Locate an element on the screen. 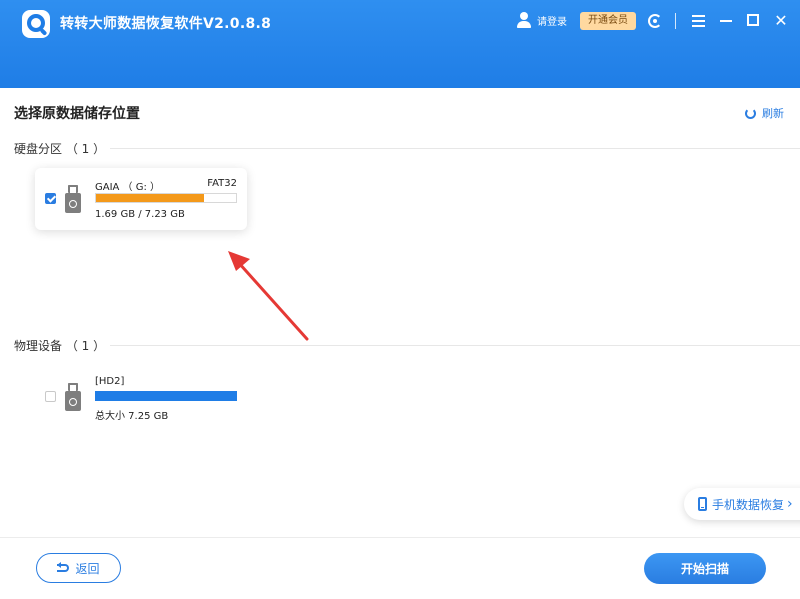  close-icon: ✕ is located at coordinates (781, 21).